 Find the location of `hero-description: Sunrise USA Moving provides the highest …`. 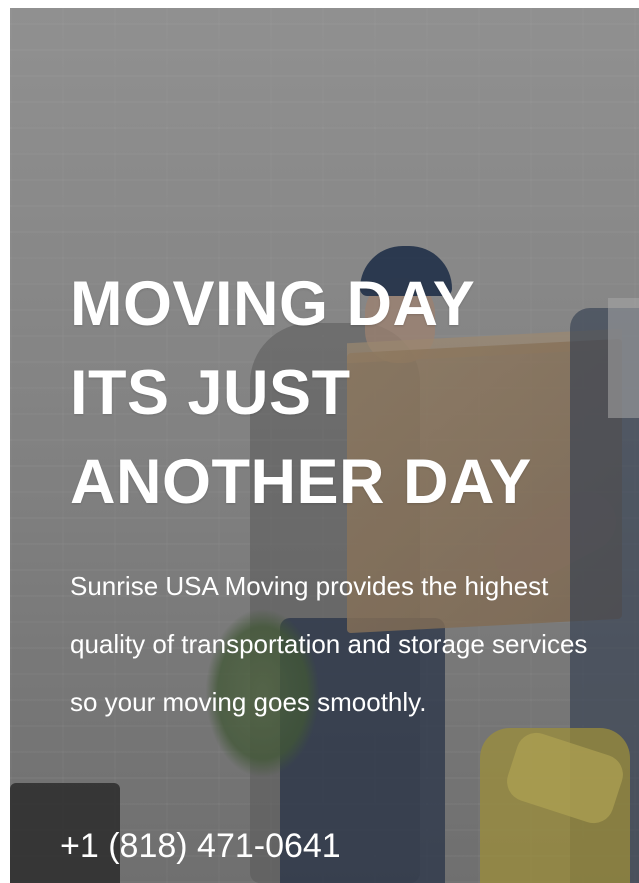

hero-description: Sunrise USA Moving provides the highest … is located at coordinates (329, 644).